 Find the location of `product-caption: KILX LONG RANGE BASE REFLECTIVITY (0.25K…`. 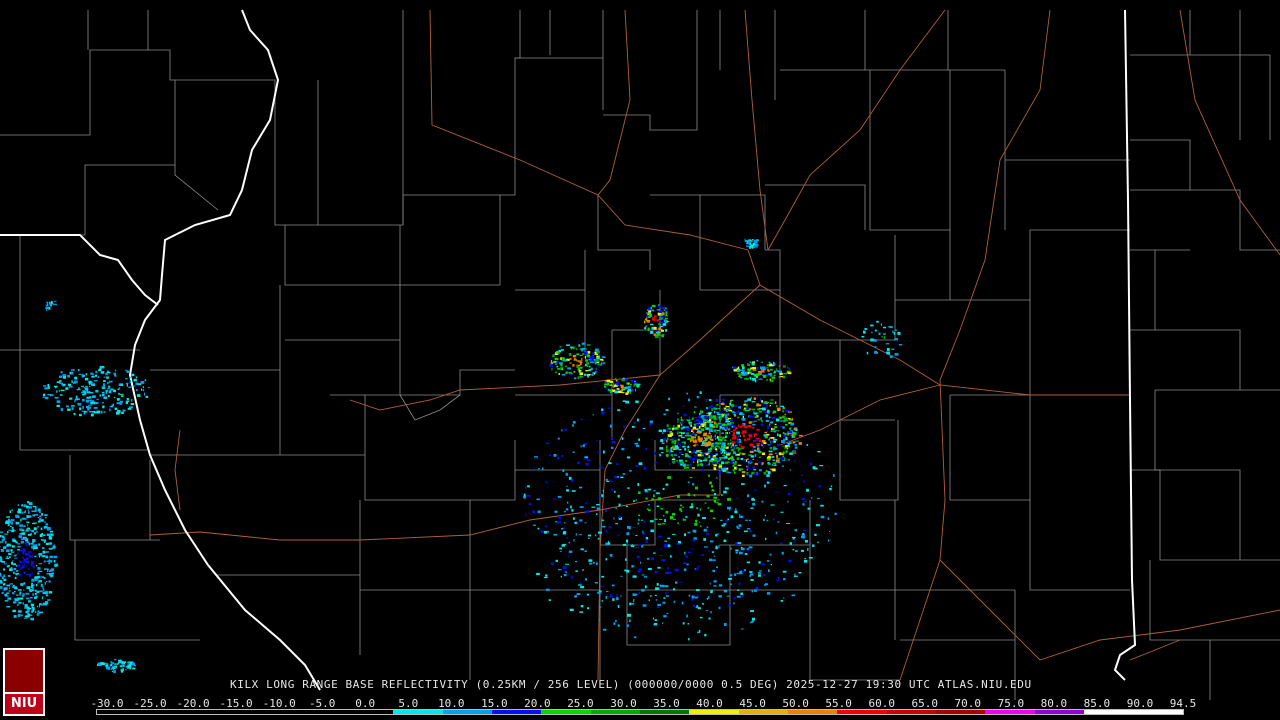

product-caption: KILX LONG RANGE BASE REFLECTIVITY (0.25K… is located at coordinates (631, 684).